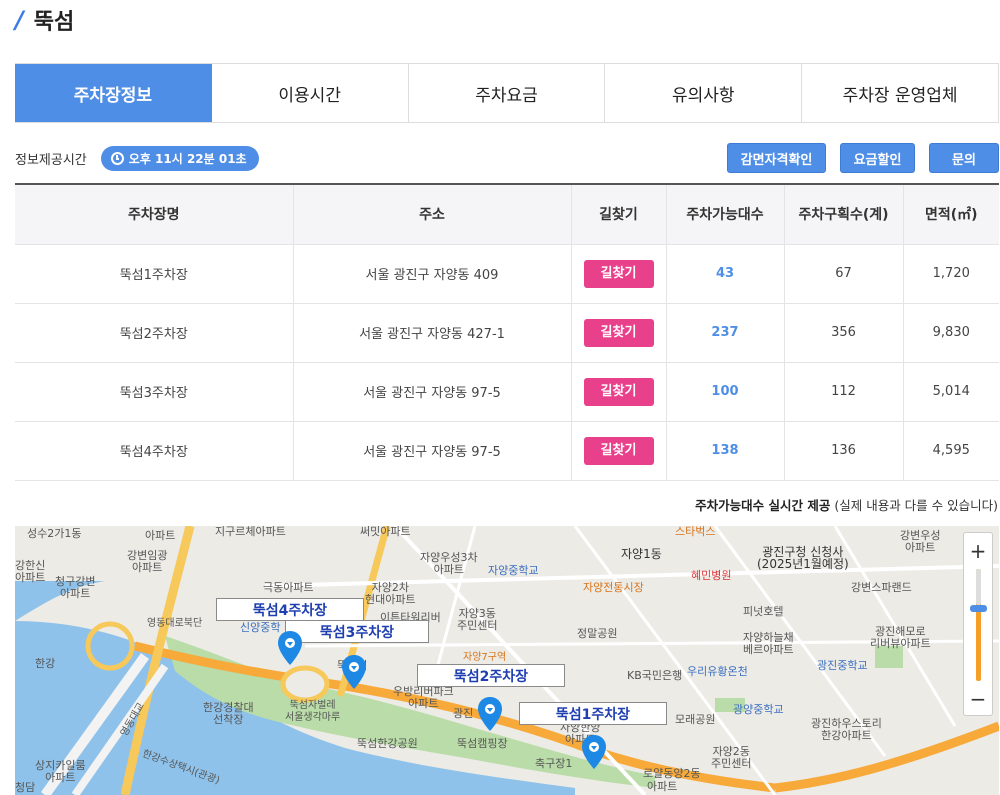 Image resolution: width=1000 pixels, height=795 pixels. Describe the element at coordinates (619, 214) in the screenshot. I see `header-directions: 길찾기` at that location.